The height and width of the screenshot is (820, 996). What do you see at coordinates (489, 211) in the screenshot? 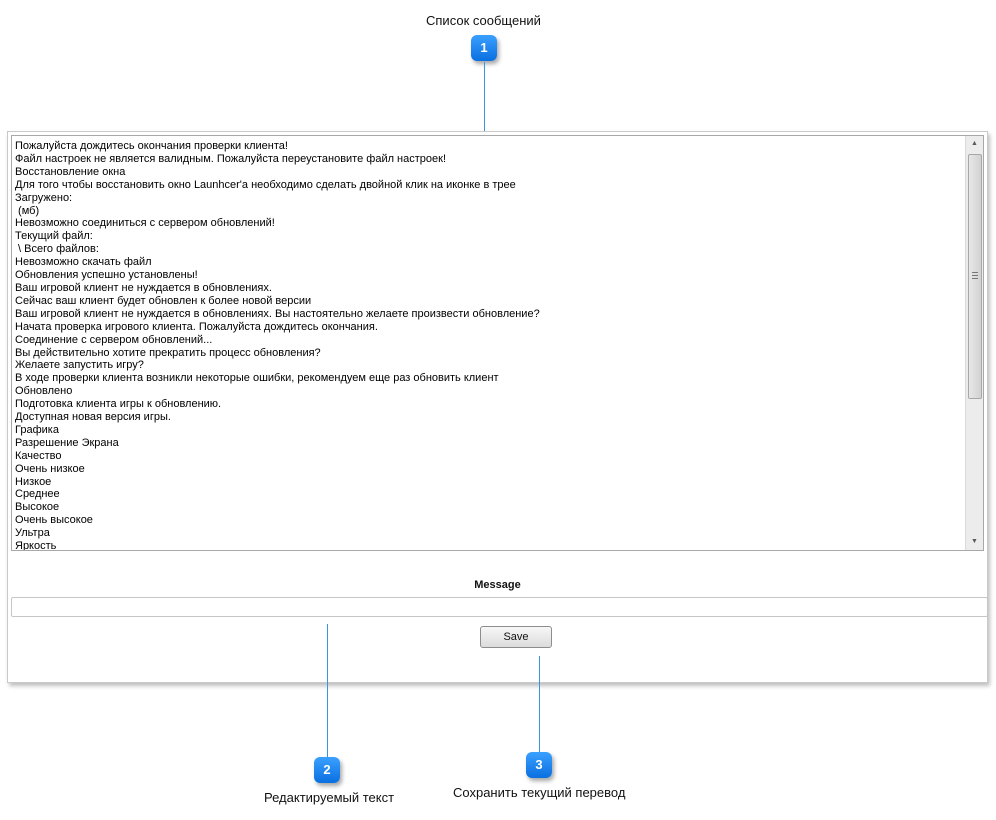
I see `list-item: (мб)` at bounding box center [489, 211].